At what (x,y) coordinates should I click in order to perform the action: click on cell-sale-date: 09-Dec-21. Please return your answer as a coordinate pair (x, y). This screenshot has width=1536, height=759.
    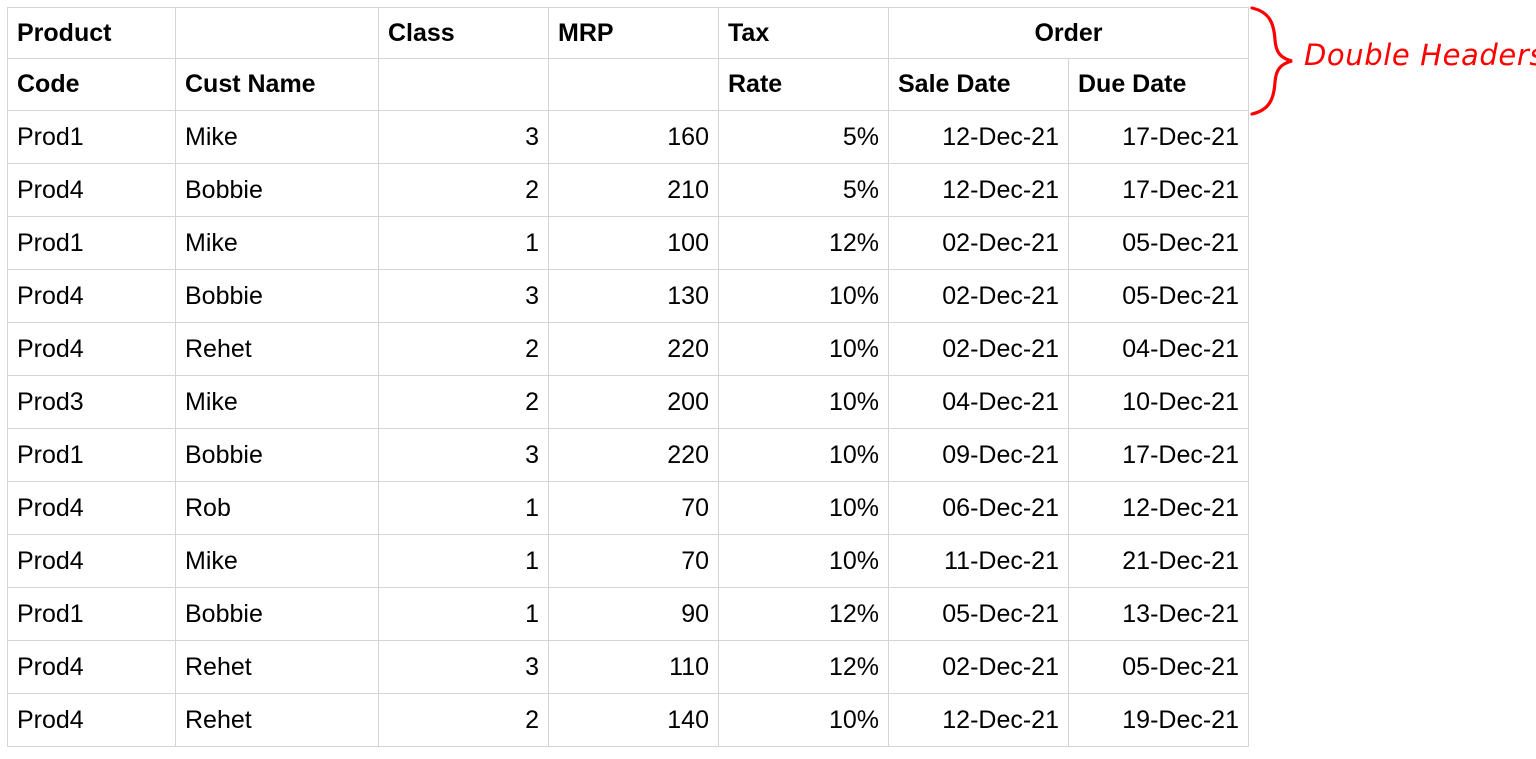
    Looking at the image, I should click on (978, 455).